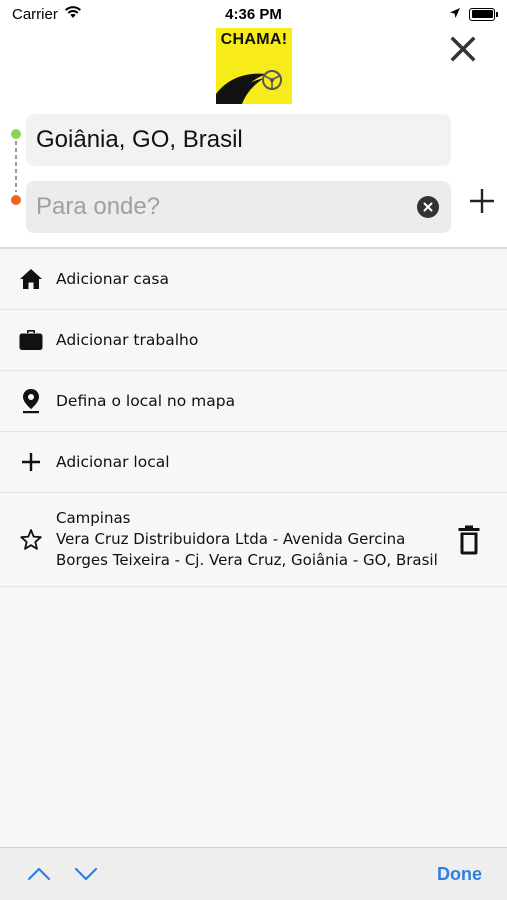 This screenshot has height=900, width=507. I want to click on done-button: Done, so click(459, 874).